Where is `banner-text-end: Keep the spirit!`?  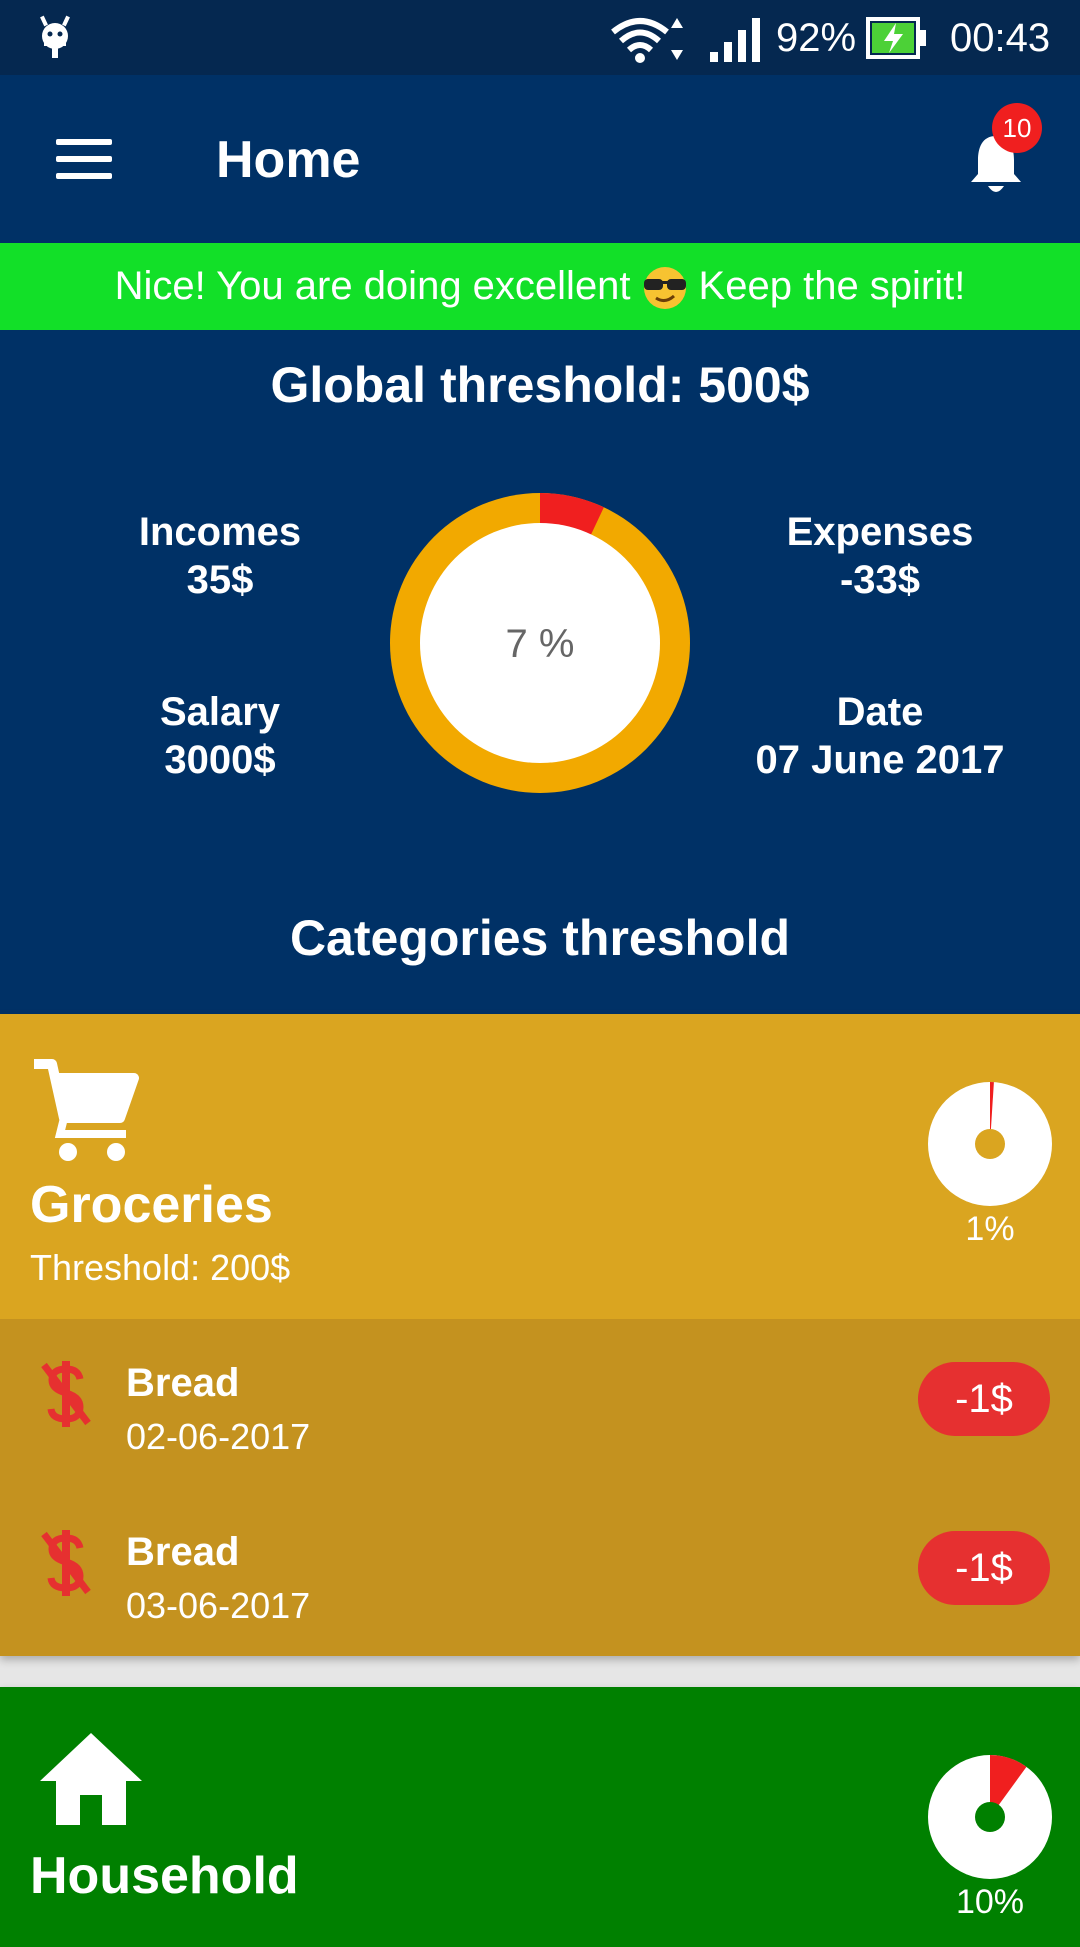
banner-text-end: Keep the spirit! is located at coordinates (832, 286).